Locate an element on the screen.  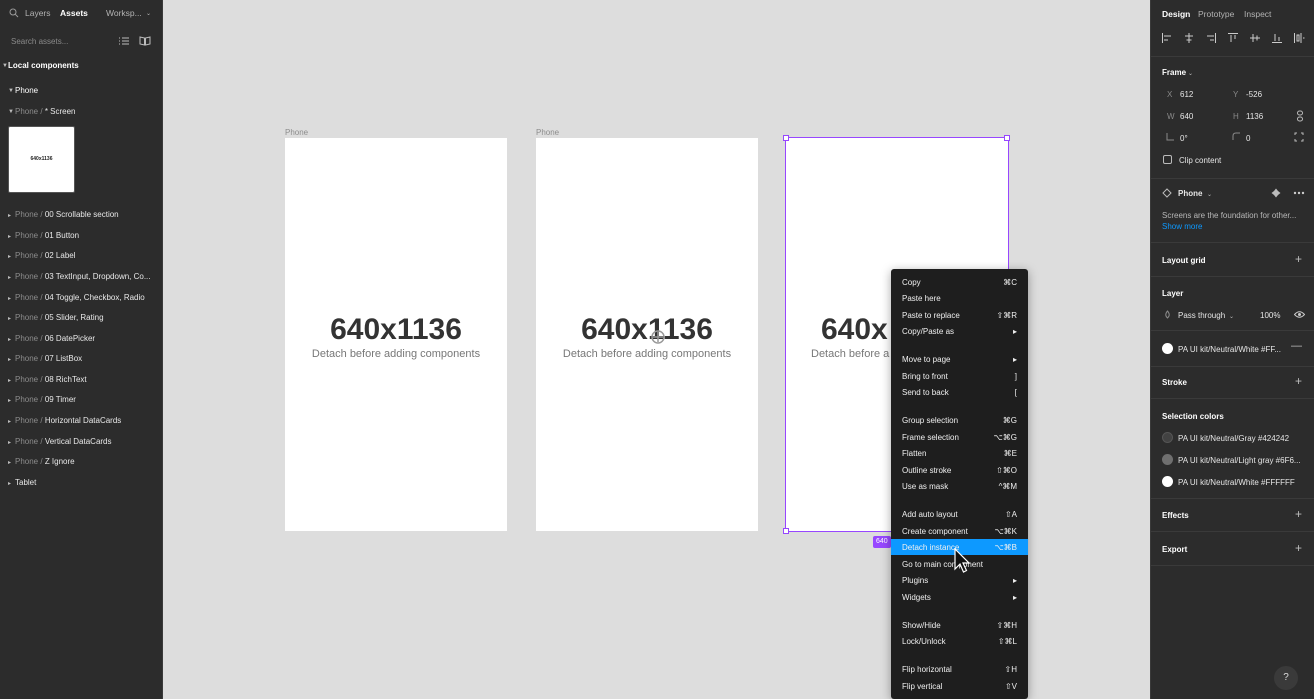
tab-assets: Assets is located at coordinates (74, 13).